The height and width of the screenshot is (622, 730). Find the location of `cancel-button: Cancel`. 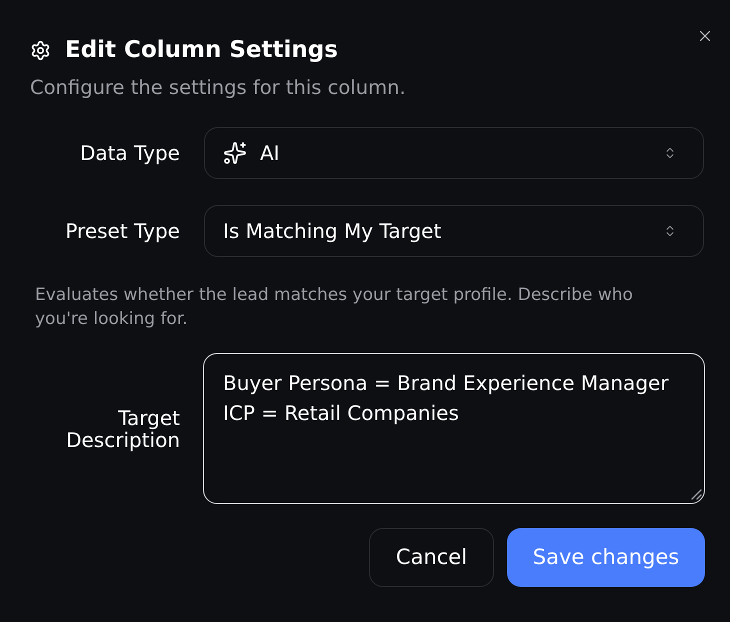

cancel-button: Cancel is located at coordinates (431, 557).